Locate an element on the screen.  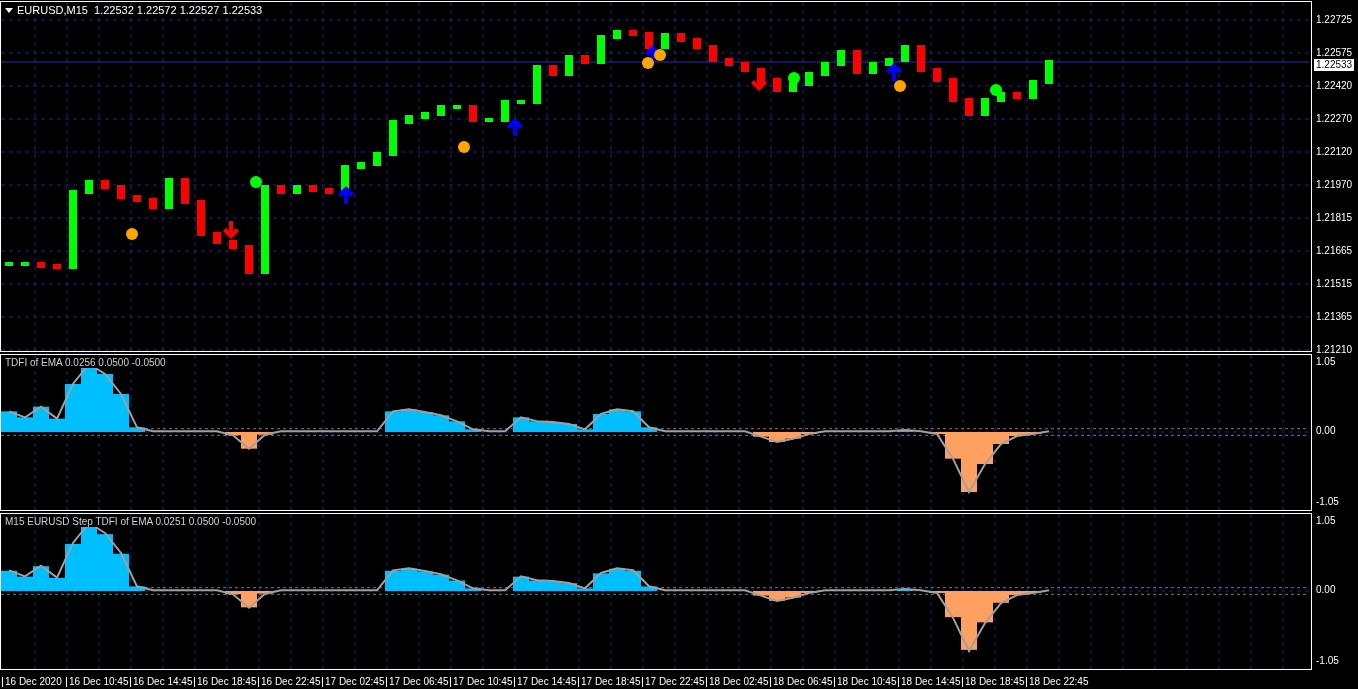
price-axis-label: 1.21210 is located at coordinates (1334, 350).